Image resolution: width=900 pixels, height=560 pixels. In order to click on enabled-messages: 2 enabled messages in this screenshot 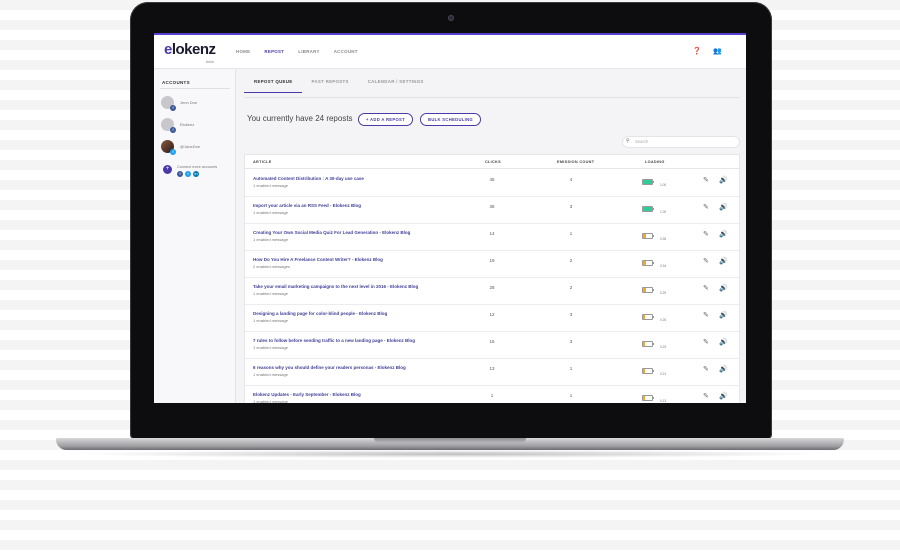, I will do `click(271, 266)`.